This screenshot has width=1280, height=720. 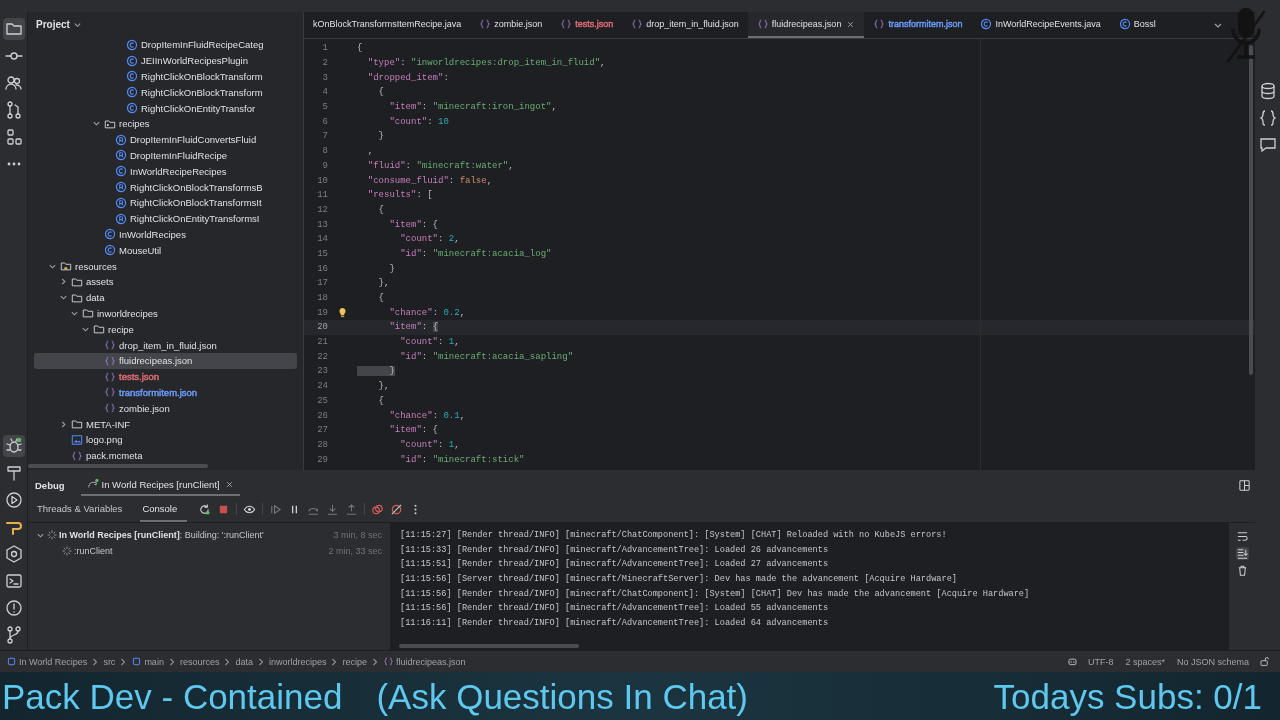 What do you see at coordinates (333, 509) in the screenshot?
I see `step-into-icon` at bounding box center [333, 509].